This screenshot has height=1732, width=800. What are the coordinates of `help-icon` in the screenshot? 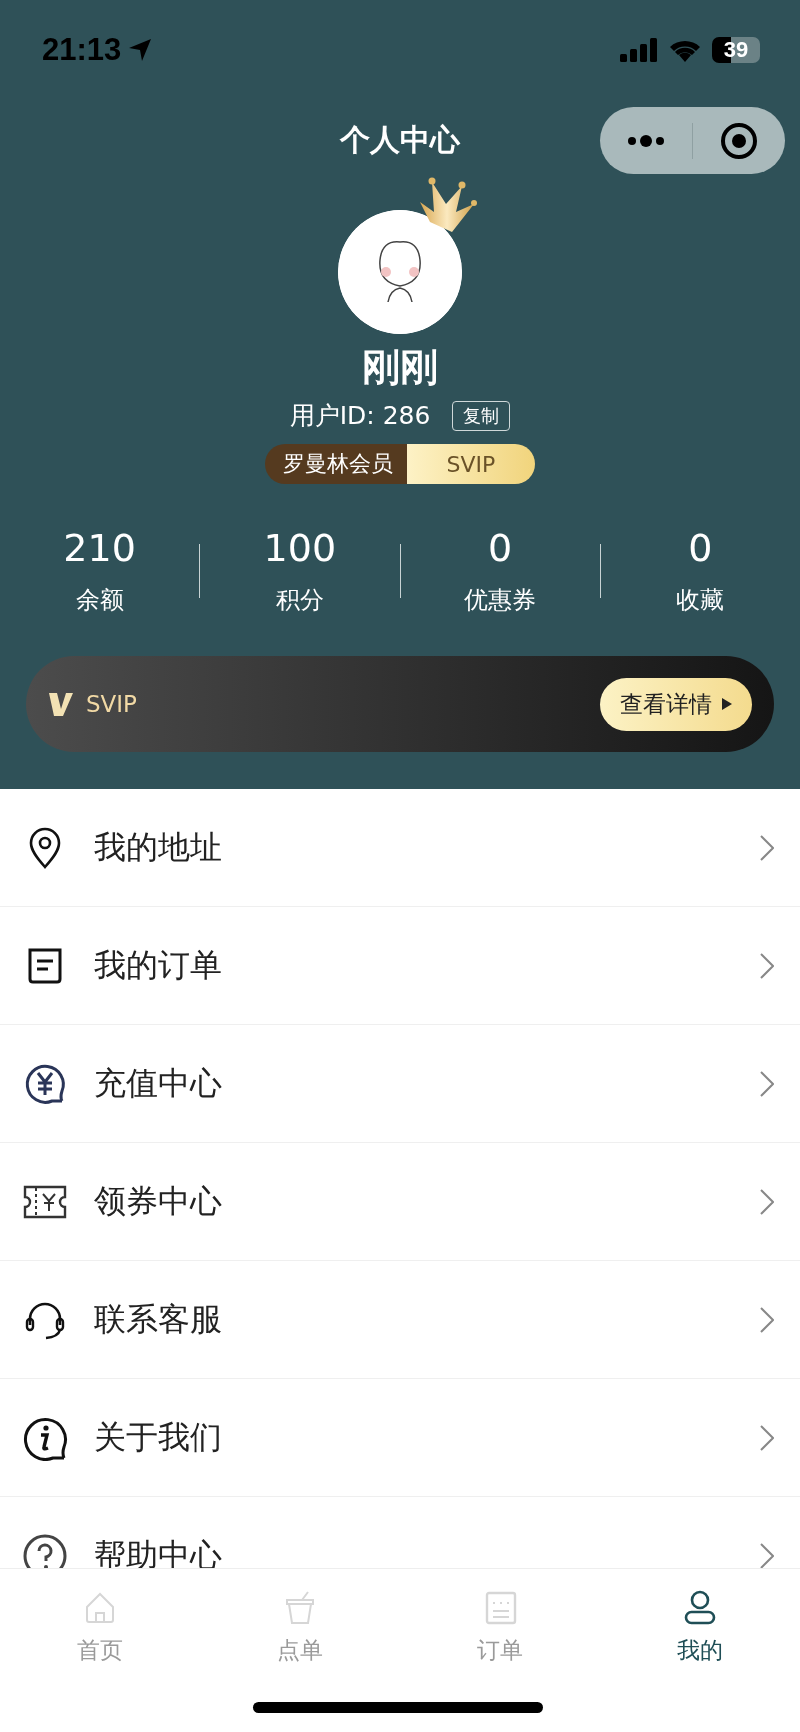 It's located at (45, 1550).